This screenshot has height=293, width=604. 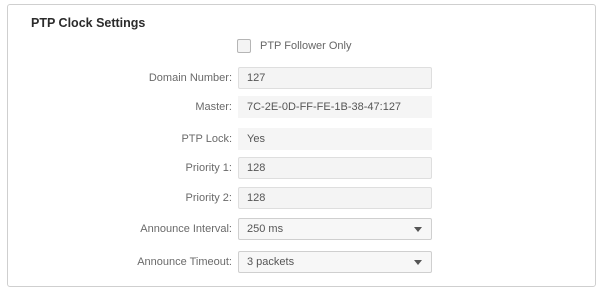 I want to click on ptp-lock-value-box: Yes, so click(x=335, y=139).